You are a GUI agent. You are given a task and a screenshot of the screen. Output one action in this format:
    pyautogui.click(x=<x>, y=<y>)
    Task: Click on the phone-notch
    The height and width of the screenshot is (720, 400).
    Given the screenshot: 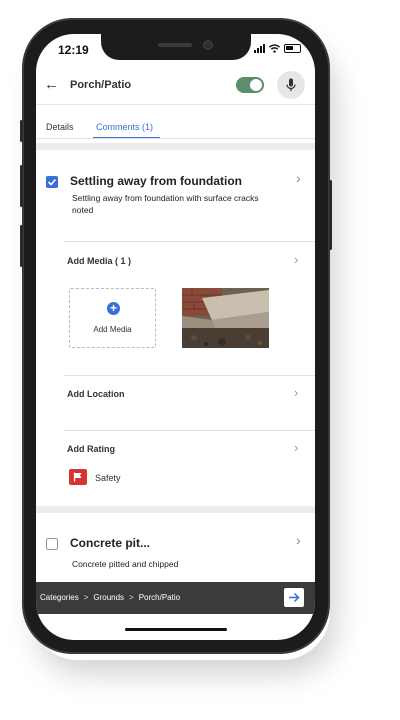 What is the action you would take?
    pyautogui.click(x=176, y=47)
    